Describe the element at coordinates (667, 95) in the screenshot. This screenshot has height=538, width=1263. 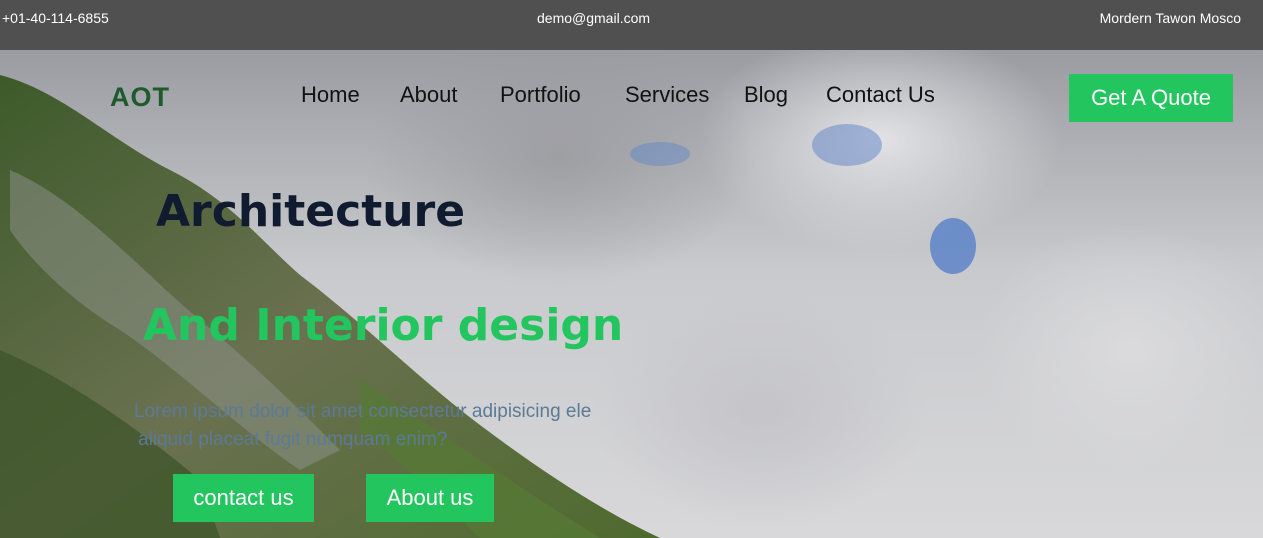
I see `nav-item-services: Services` at that location.